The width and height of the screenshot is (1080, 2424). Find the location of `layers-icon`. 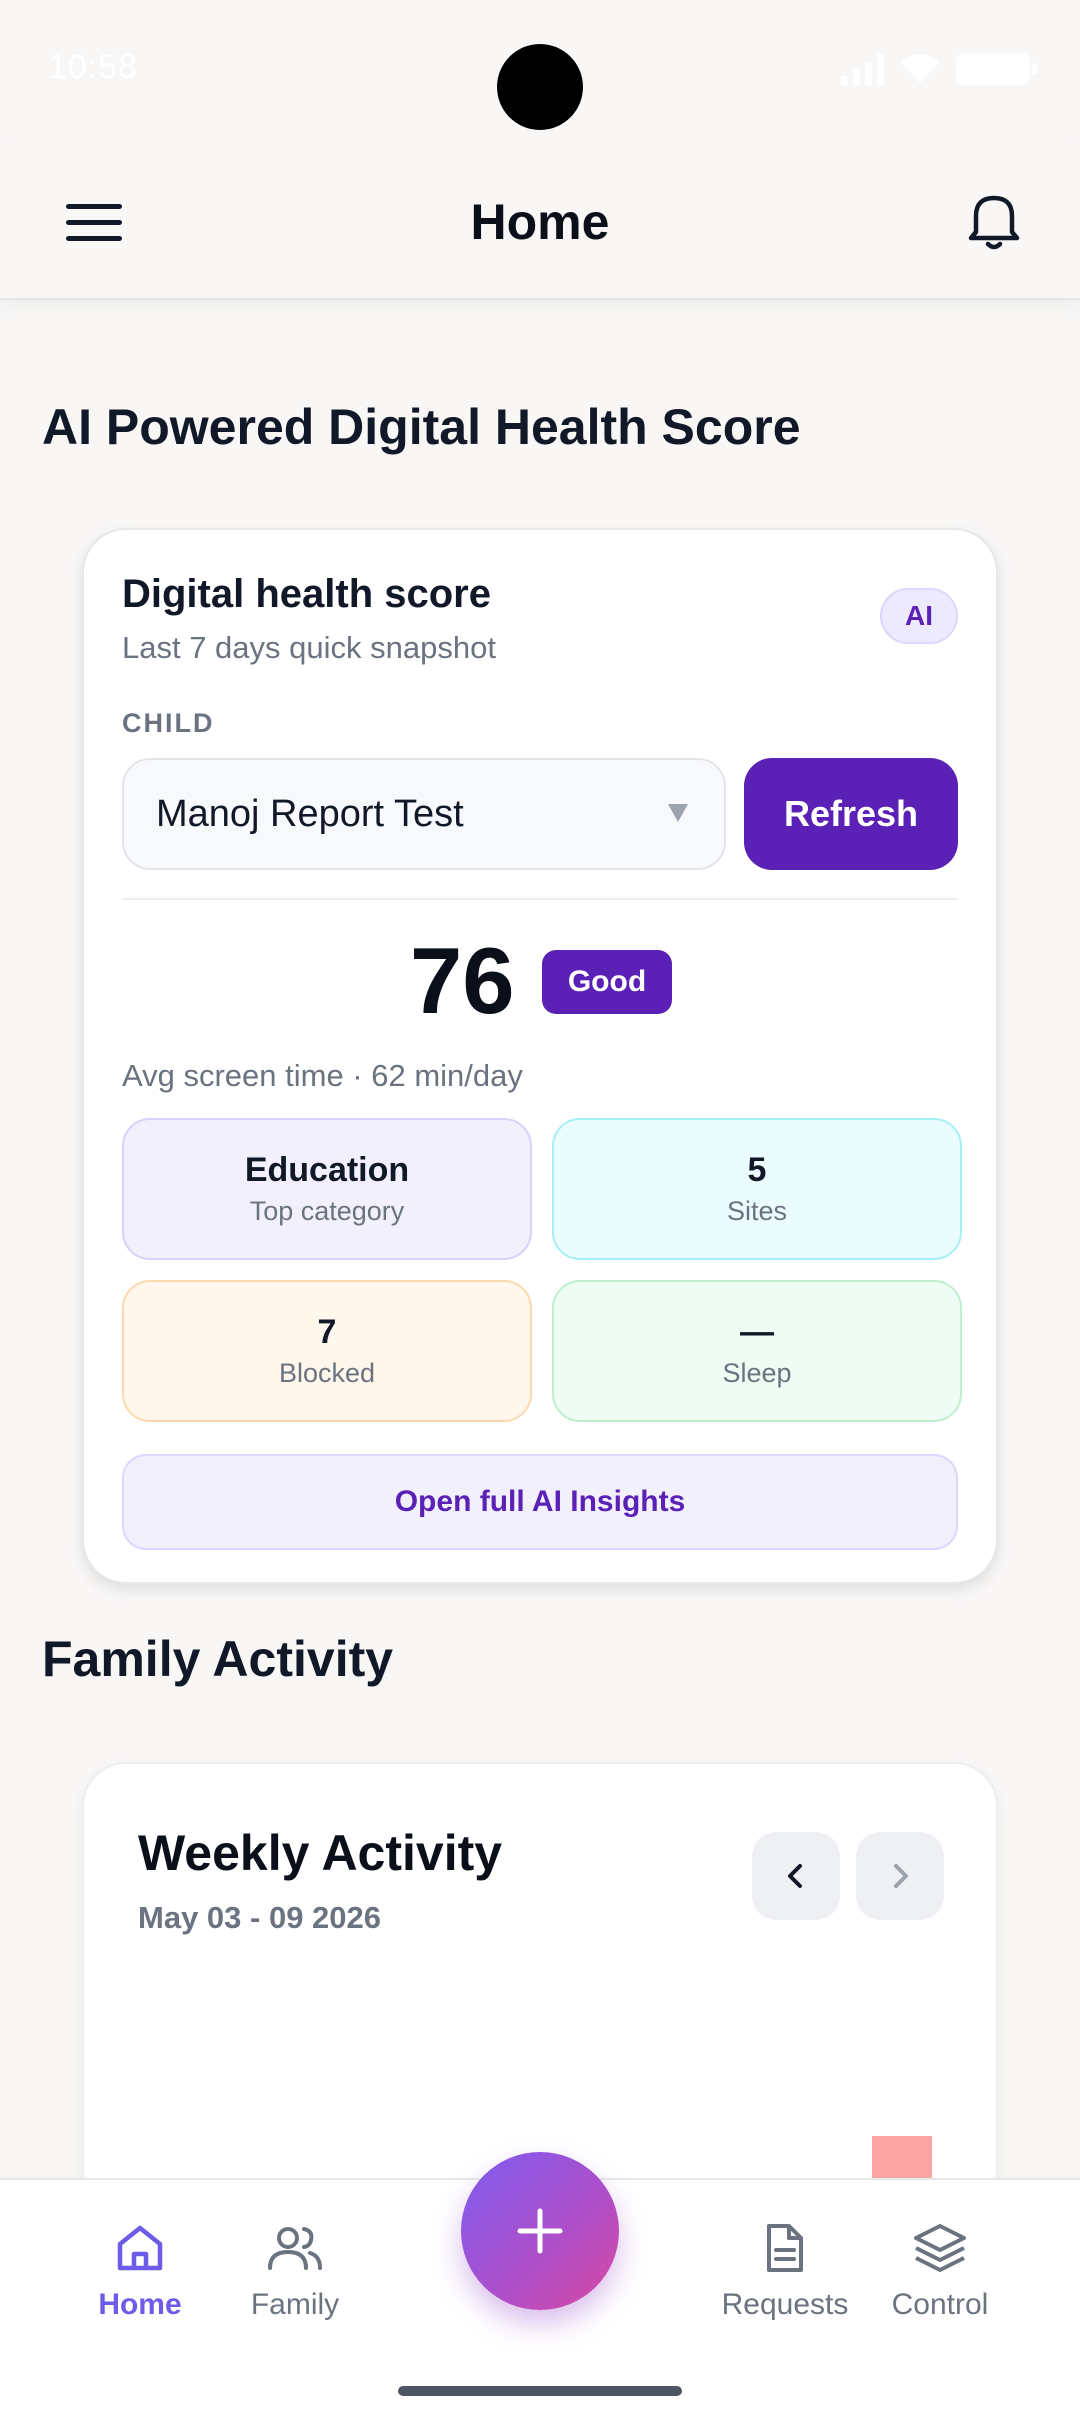

layers-icon is located at coordinates (940, 2248).